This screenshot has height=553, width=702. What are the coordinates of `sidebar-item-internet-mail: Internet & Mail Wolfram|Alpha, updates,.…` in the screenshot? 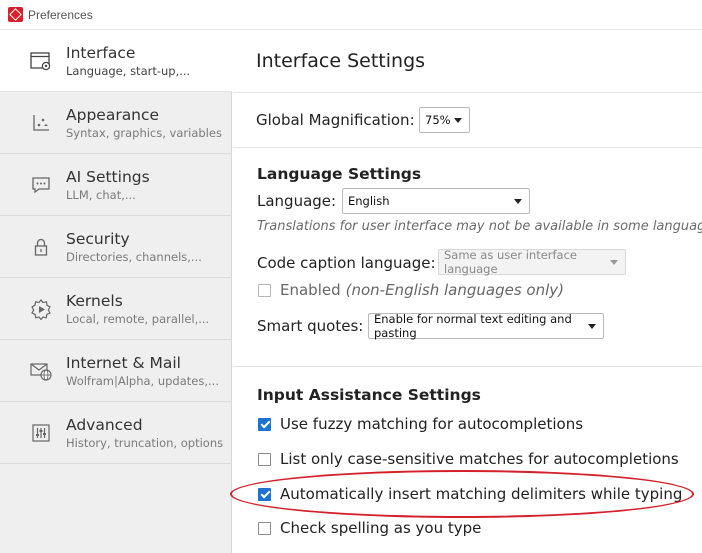 It's located at (116, 371).